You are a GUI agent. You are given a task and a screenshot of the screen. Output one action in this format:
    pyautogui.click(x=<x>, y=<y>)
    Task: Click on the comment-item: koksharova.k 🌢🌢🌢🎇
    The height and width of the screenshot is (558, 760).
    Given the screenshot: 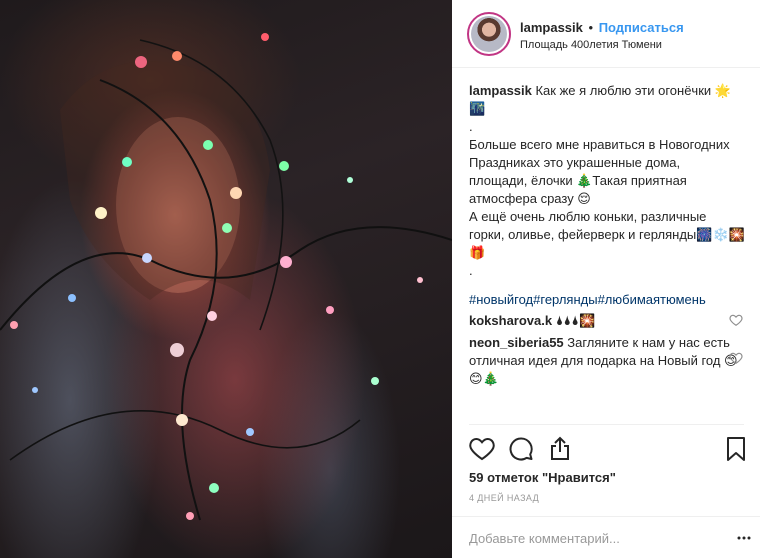 What is the action you would take?
    pyautogui.click(x=604, y=321)
    